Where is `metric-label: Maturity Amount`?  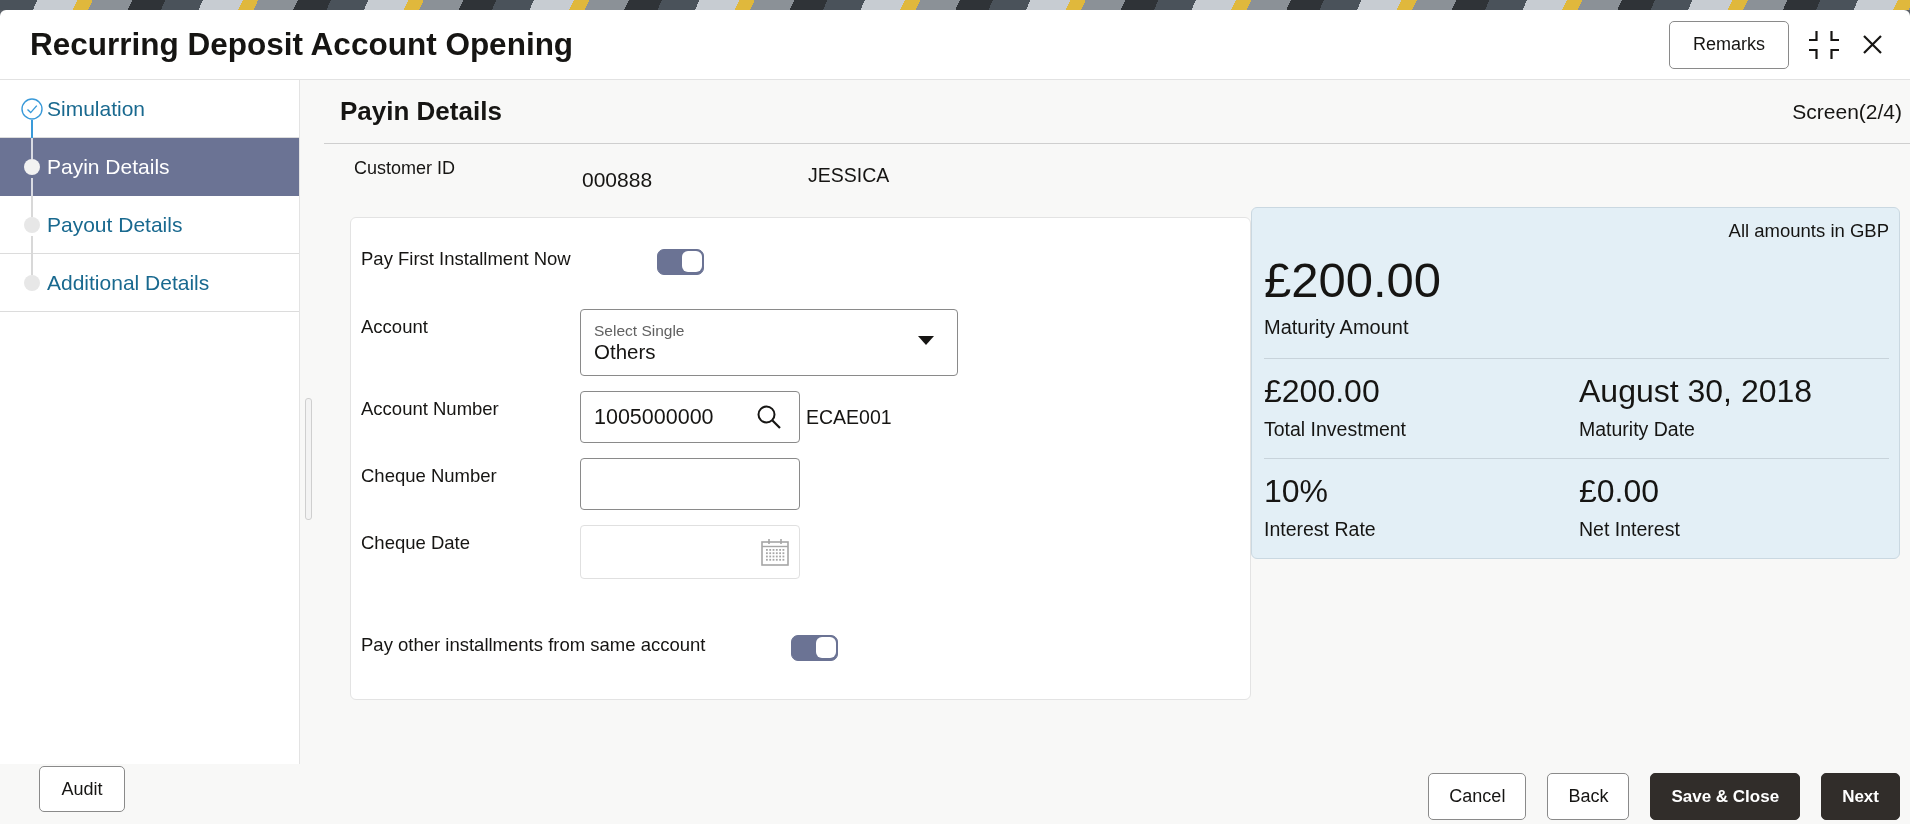
metric-label: Maturity Amount is located at coordinates (1337, 328).